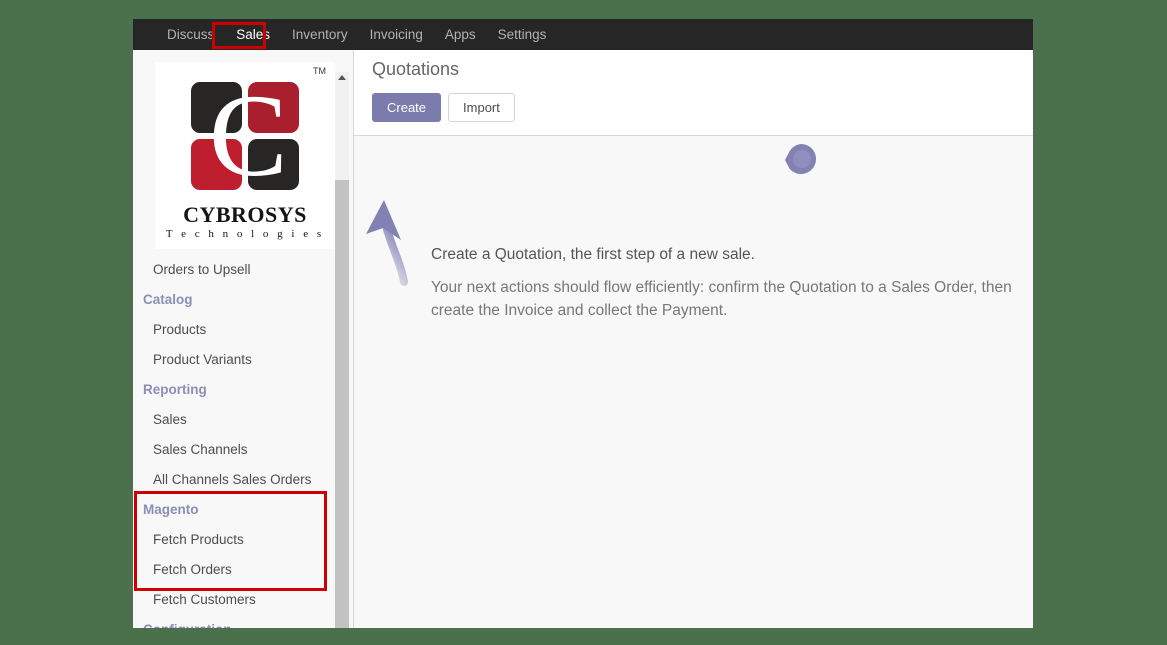  I want to click on sidebar-item-orders-to-upsell: Orders to Upsell, so click(237, 270).